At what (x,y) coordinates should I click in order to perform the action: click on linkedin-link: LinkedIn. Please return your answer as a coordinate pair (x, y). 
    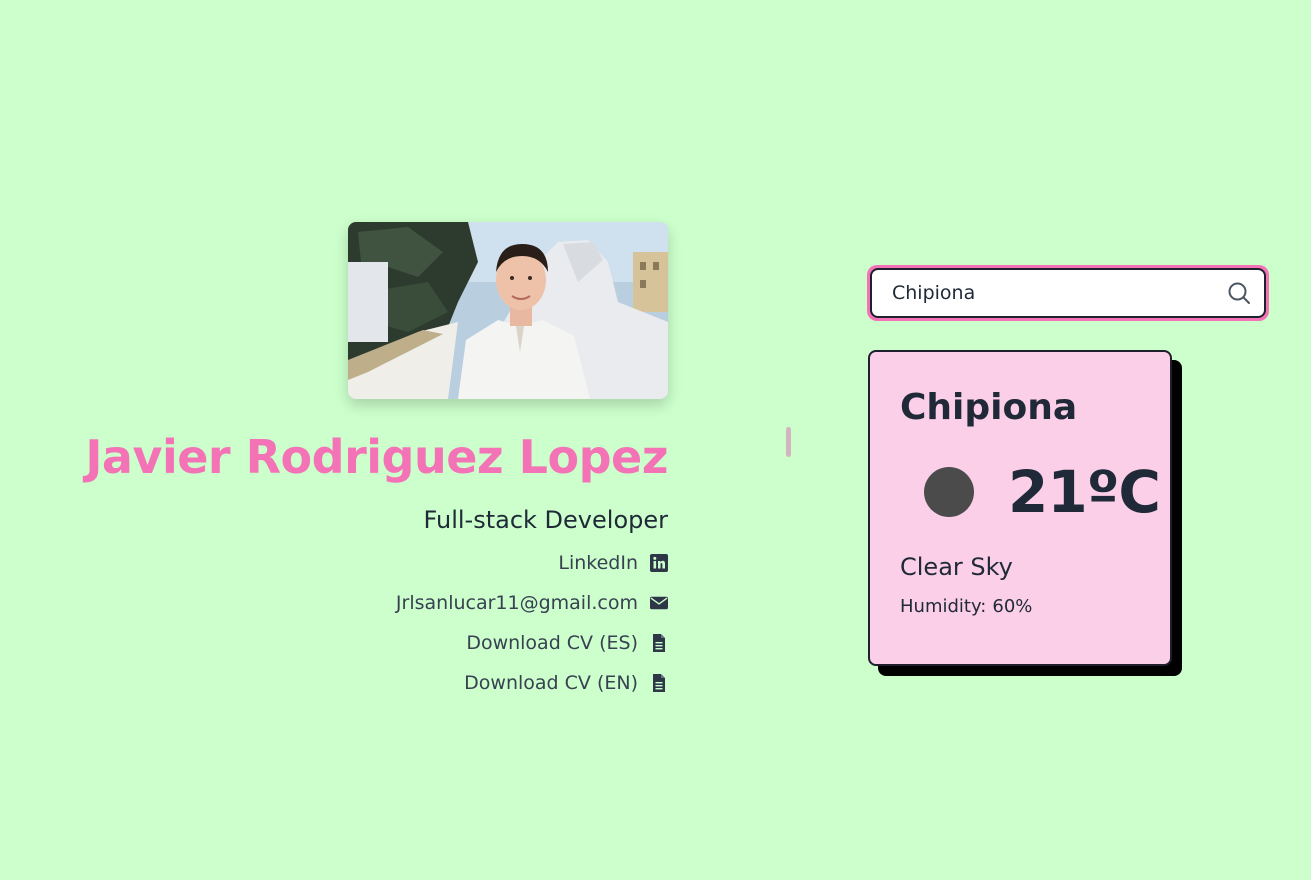
    Looking at the image, I should click on (613, 563).